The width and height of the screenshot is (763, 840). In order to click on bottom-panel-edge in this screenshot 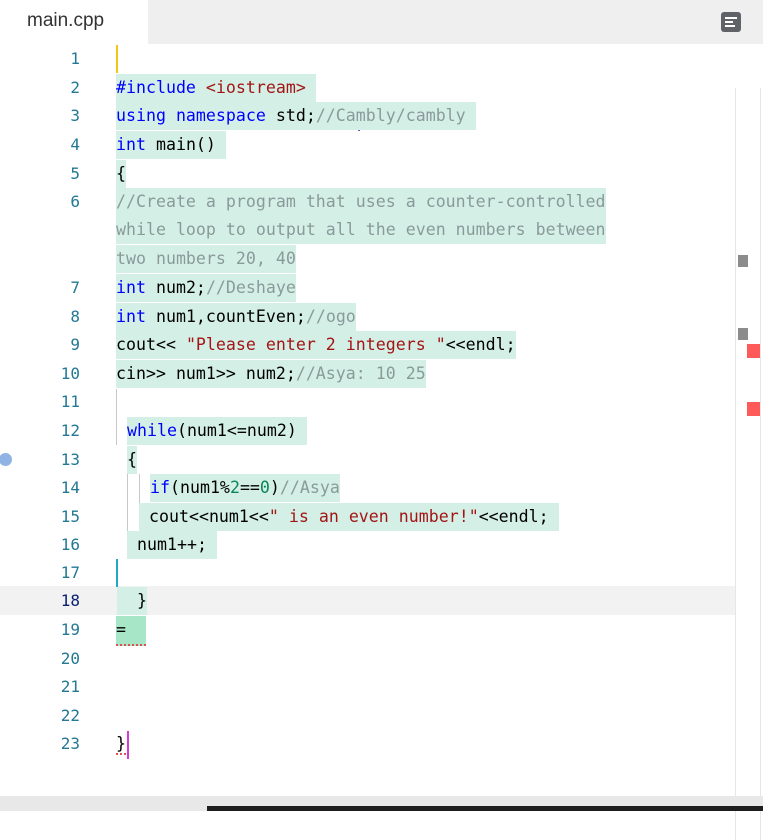, I will do `click(485, 808)`.